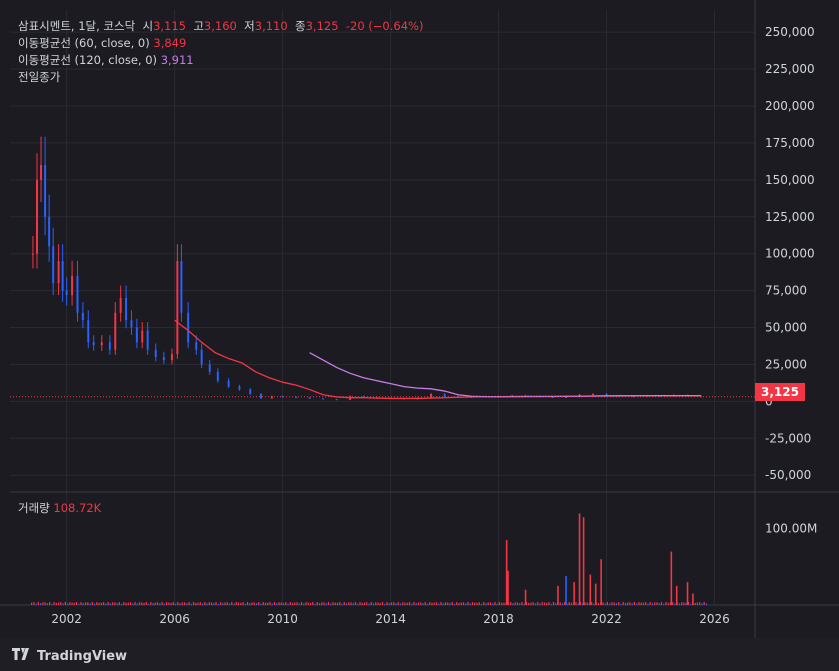 This screenshot has width=839, height=671. I want to click on tradingview-logo: TradingView, so click(69, 656).